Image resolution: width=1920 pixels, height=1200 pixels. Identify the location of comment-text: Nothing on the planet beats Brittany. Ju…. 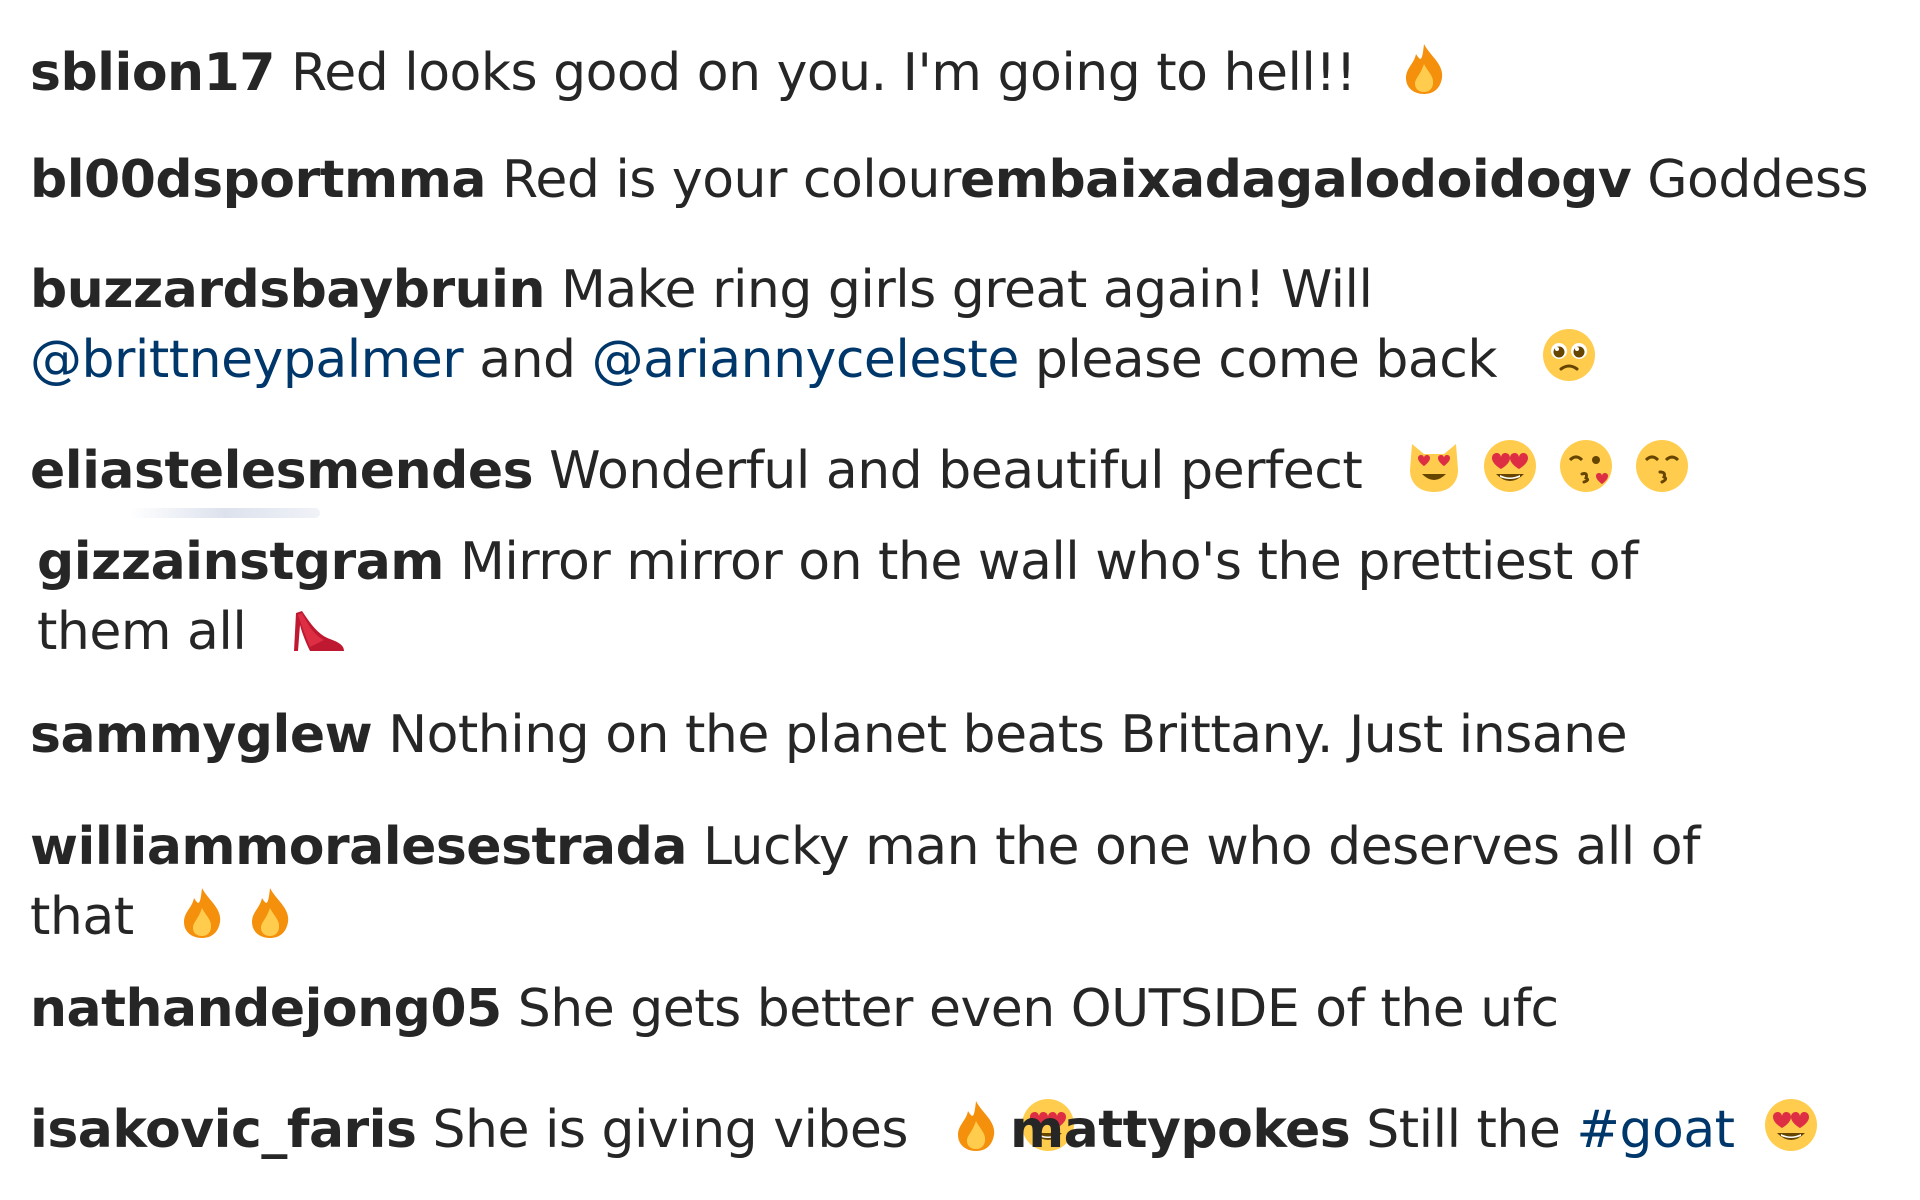
(1000, 735).